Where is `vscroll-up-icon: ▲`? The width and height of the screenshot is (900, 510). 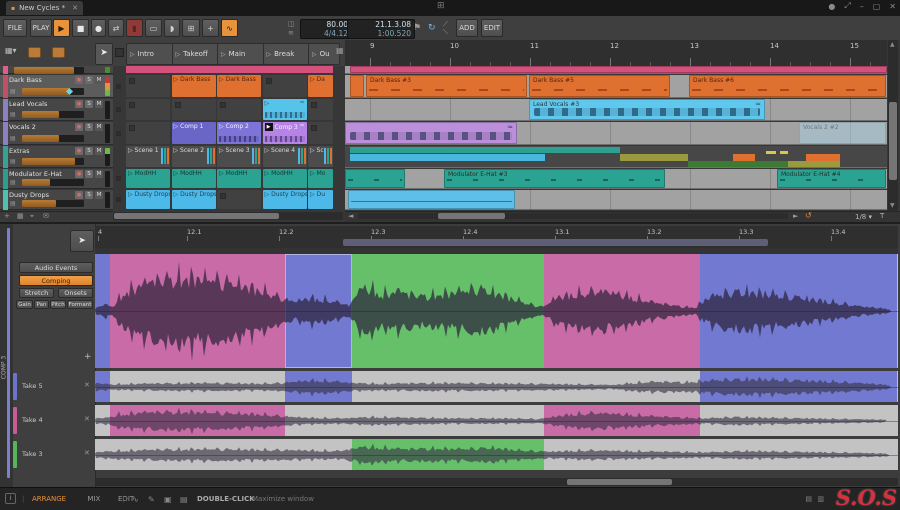
vscroll-up-icon: ▲ is located at coordinates (892, 44).